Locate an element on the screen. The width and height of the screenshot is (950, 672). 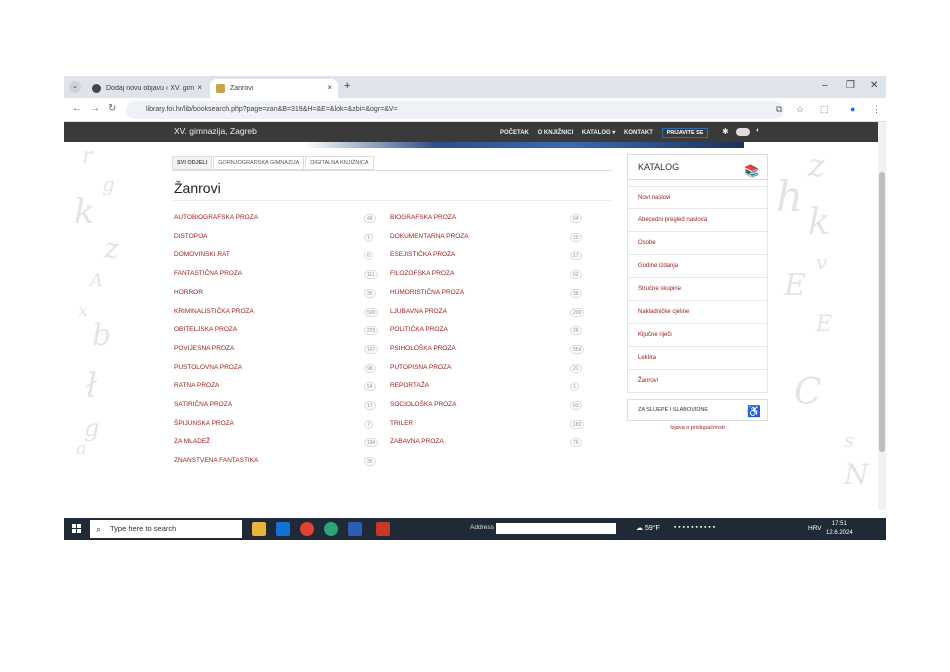
genre-name: Obiteljska proza is located at coordinates (205, 329).